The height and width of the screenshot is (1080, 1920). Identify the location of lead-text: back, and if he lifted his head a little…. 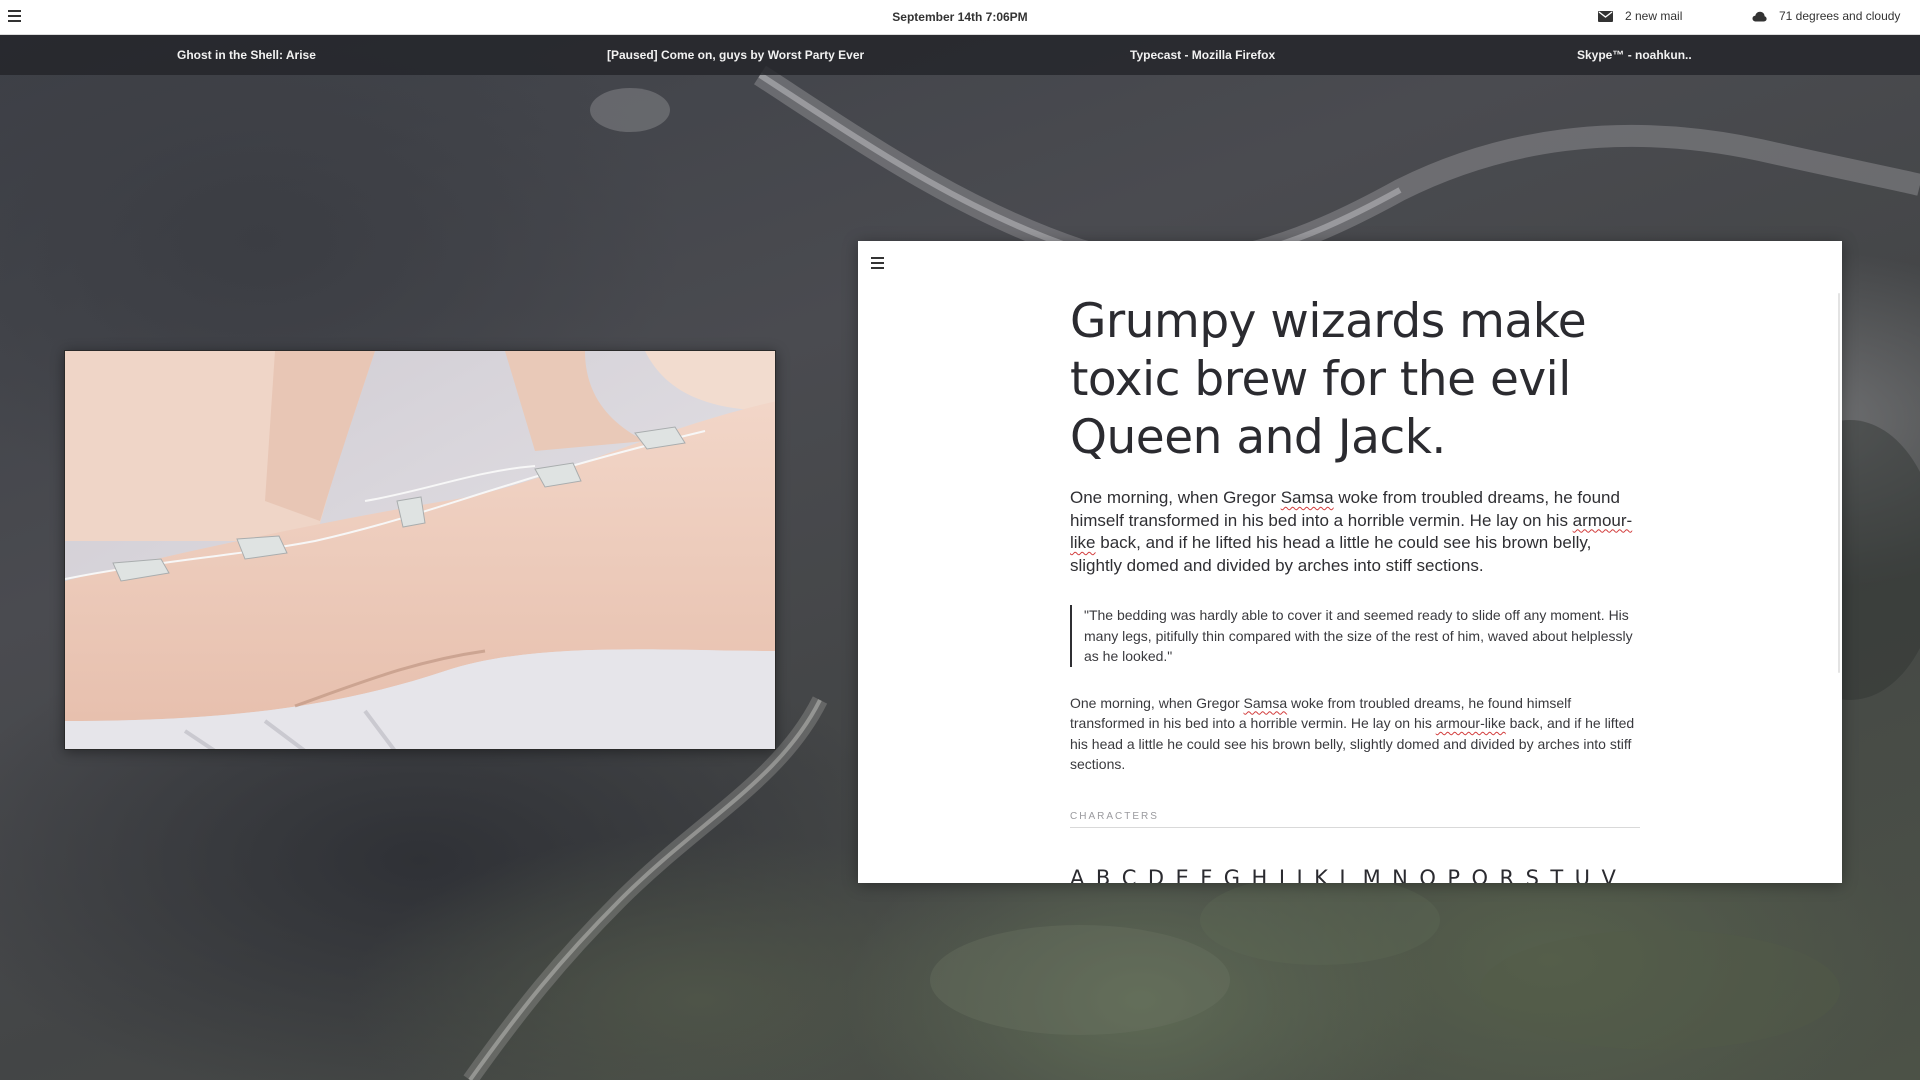
(1331, 554).